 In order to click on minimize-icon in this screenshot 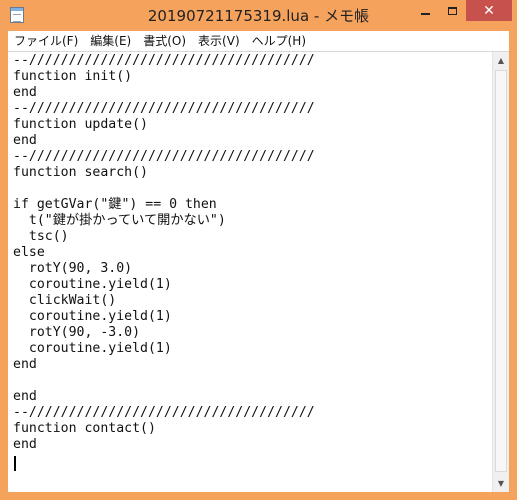, I will do `click(425, 13)`.